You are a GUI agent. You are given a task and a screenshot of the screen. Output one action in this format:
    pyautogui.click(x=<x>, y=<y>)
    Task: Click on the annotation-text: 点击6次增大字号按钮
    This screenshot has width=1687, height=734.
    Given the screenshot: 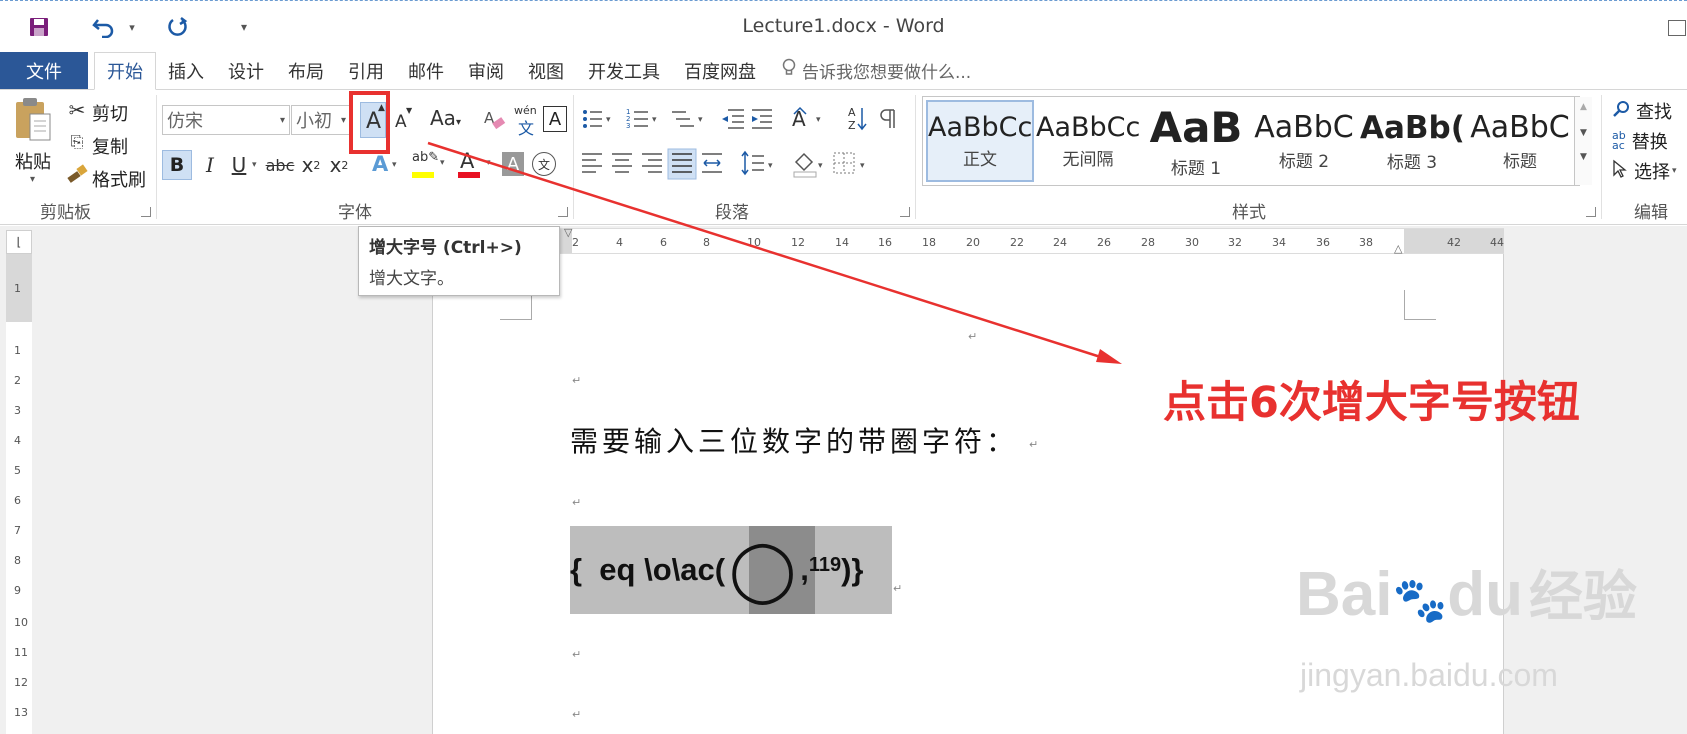 What is the action you would take?
    pyautogui.click(x=1371, y=403)
    